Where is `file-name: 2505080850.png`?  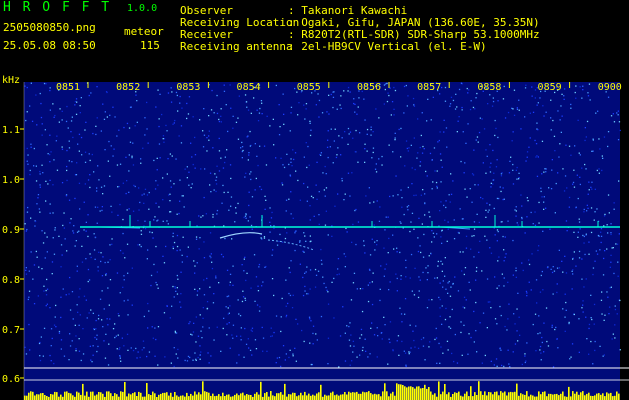
file-name: 2505080850.png is located at coordinates (49, 27).